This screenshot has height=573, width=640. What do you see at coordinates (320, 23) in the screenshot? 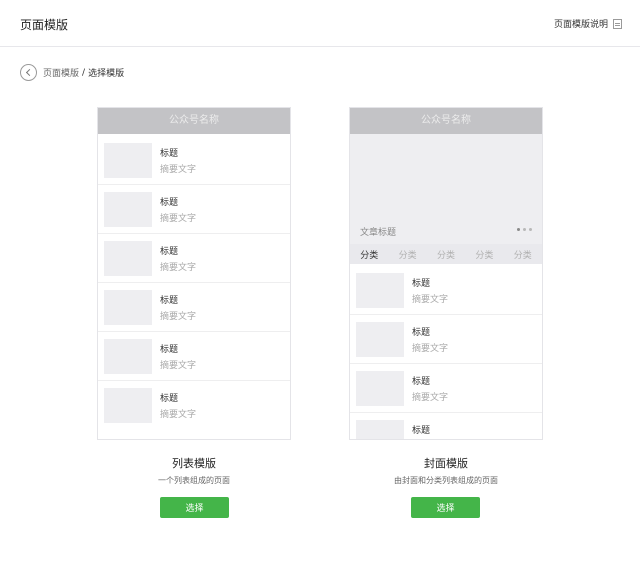
I see `page-header: 页面模版 页面模版说明` at bounding box center [320, 23].